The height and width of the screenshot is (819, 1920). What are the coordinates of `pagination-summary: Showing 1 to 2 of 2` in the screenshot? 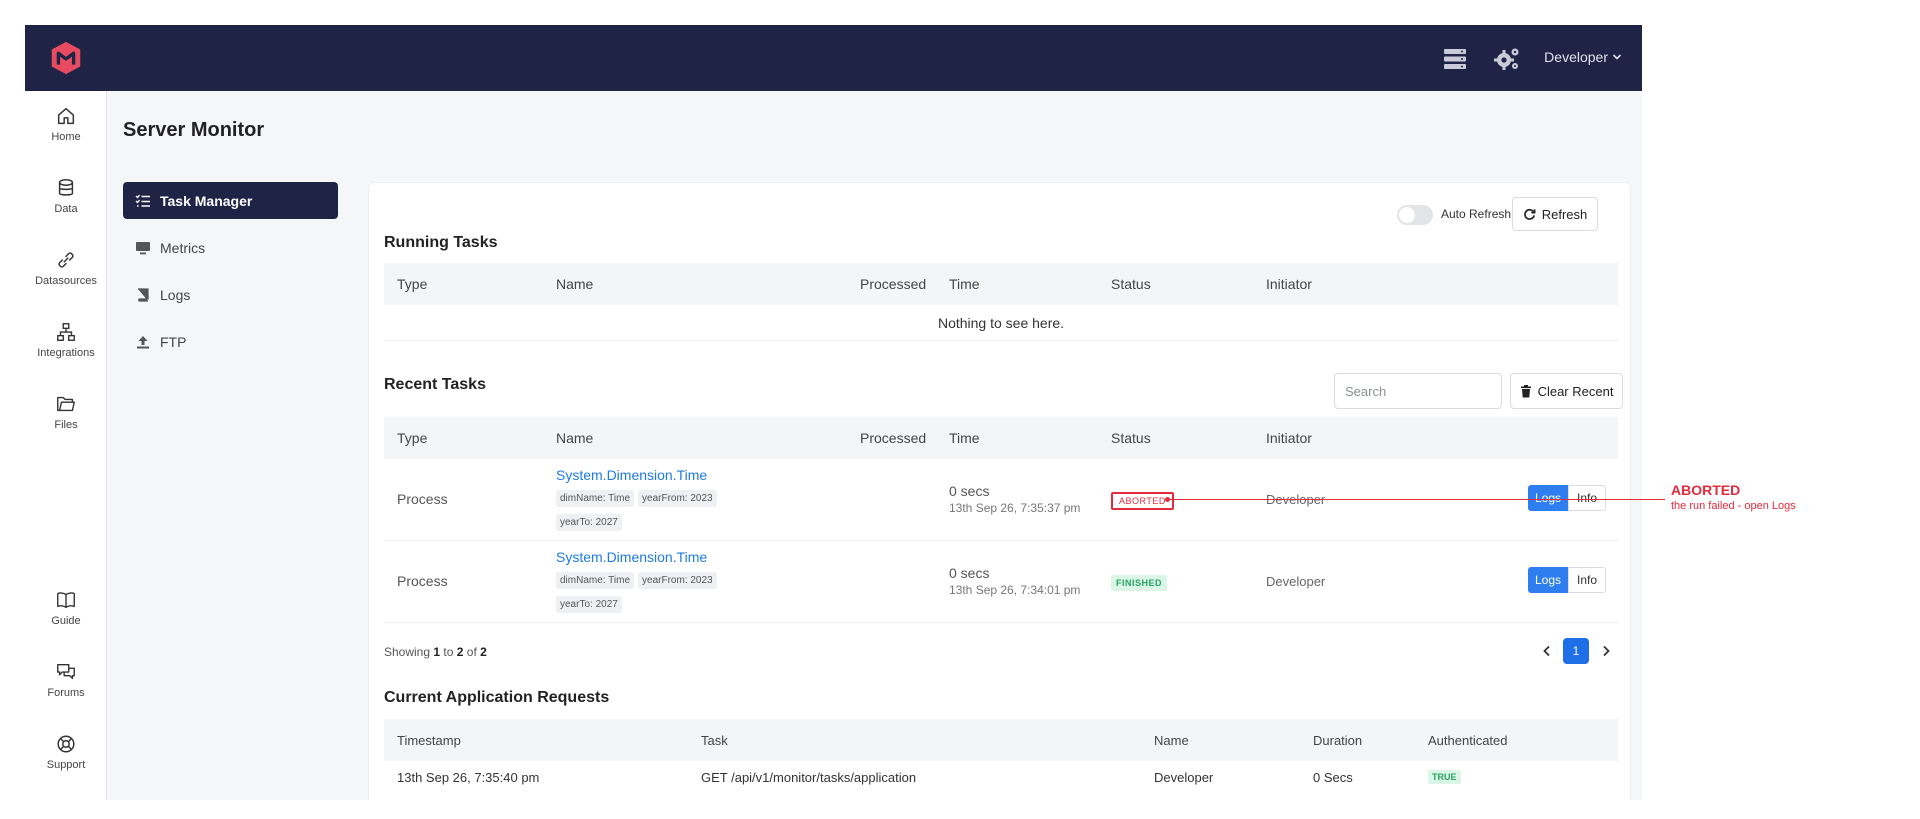 It's located at (435, 652).